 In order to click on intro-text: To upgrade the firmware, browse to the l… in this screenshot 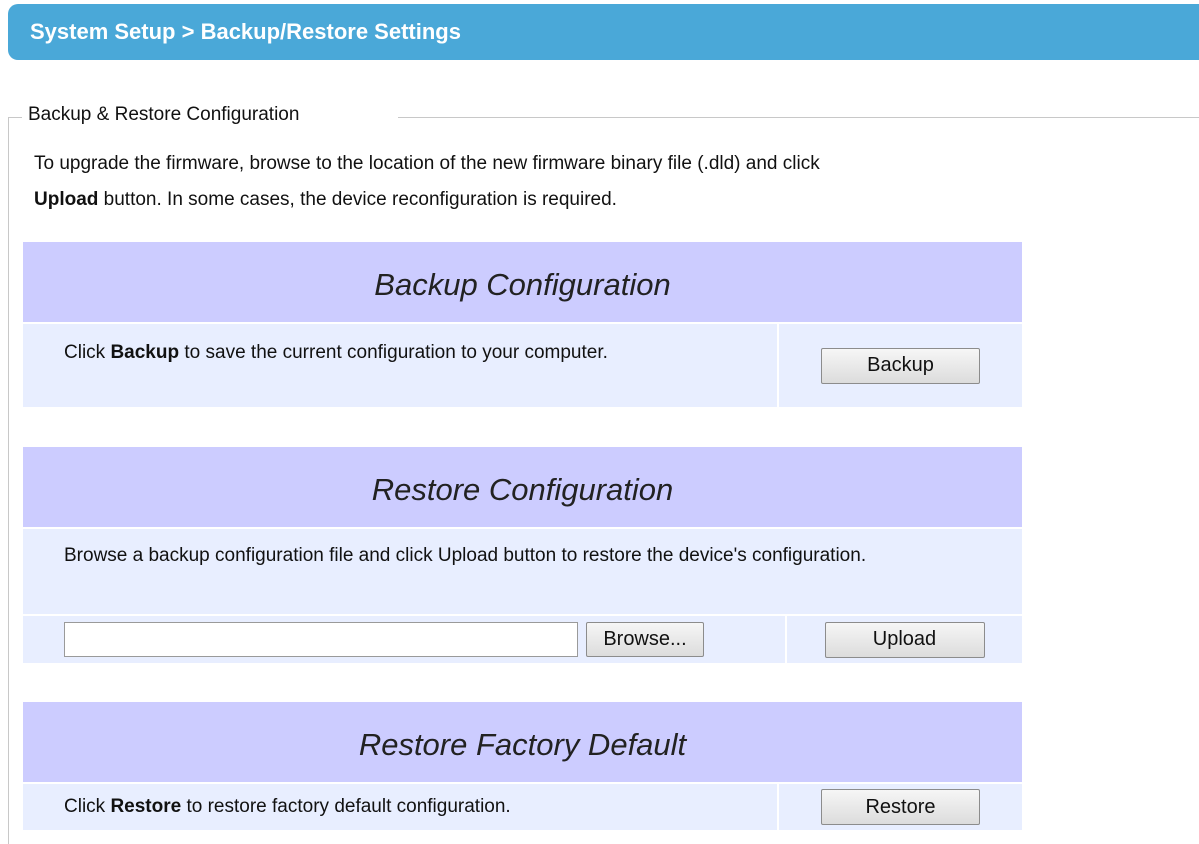, I will do `click(539, 182)`.